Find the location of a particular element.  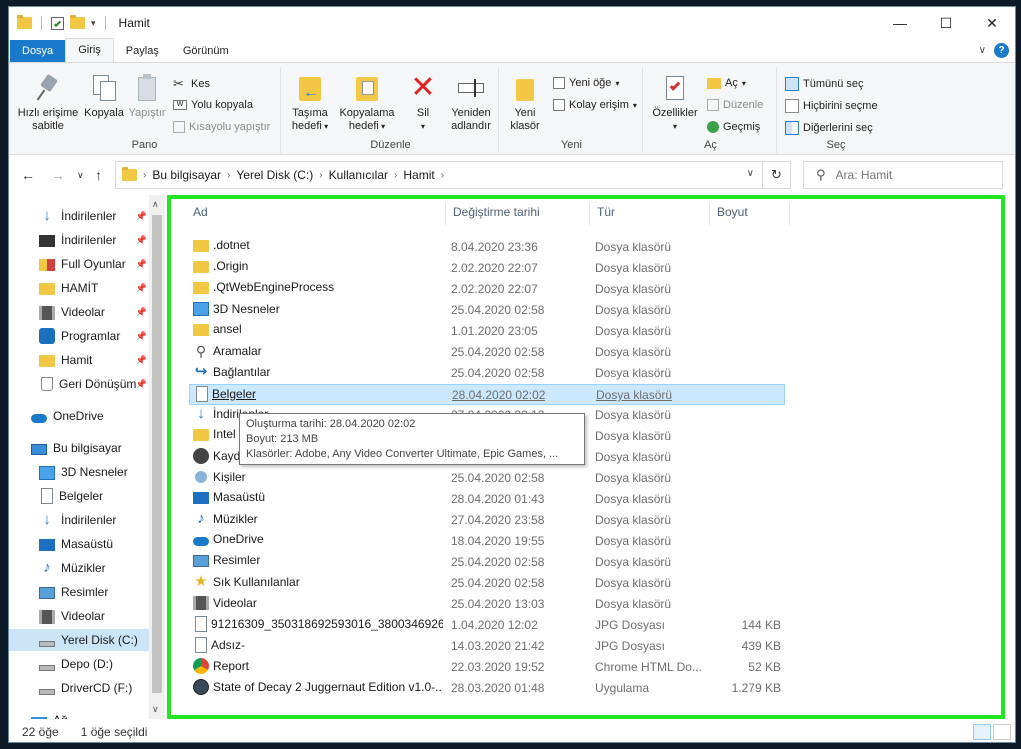

details-view-button is located at coordinates (982, 732).